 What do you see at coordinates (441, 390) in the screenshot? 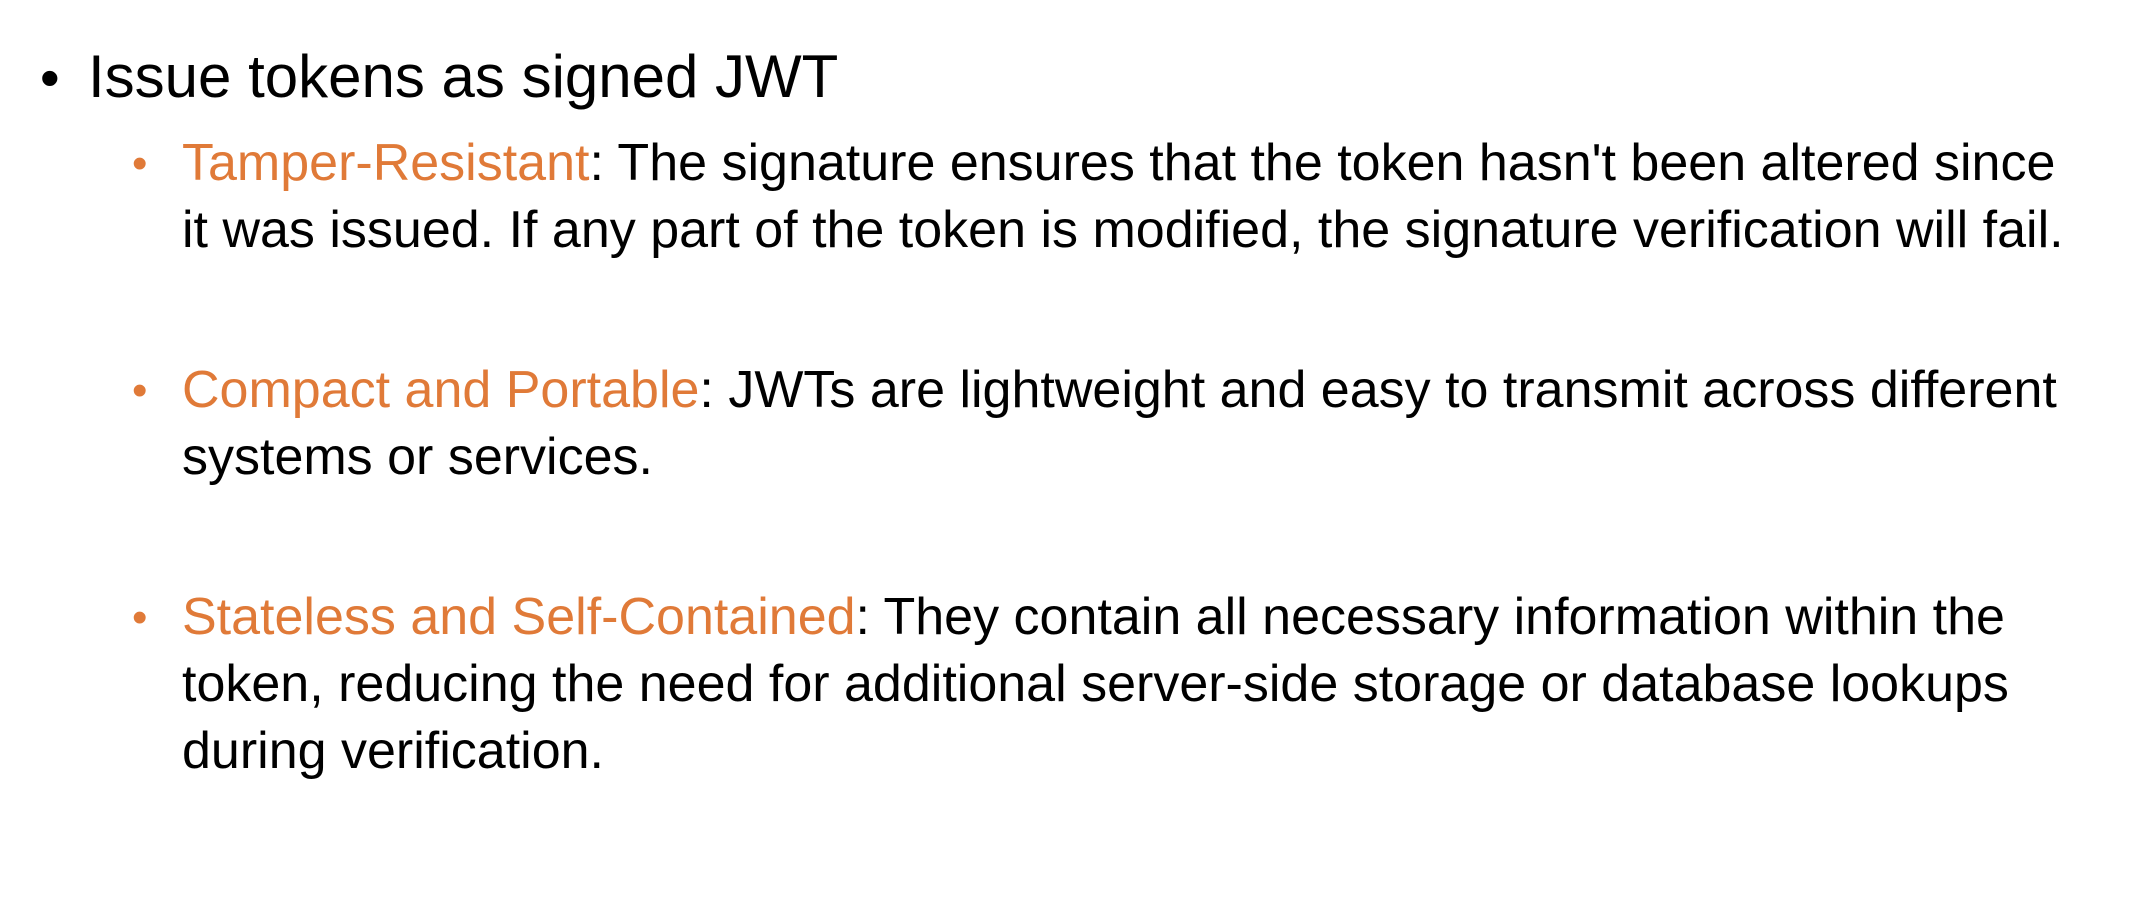
I see `sub-bullet-term: Compact and Portable` at bounding box center [441, 390].